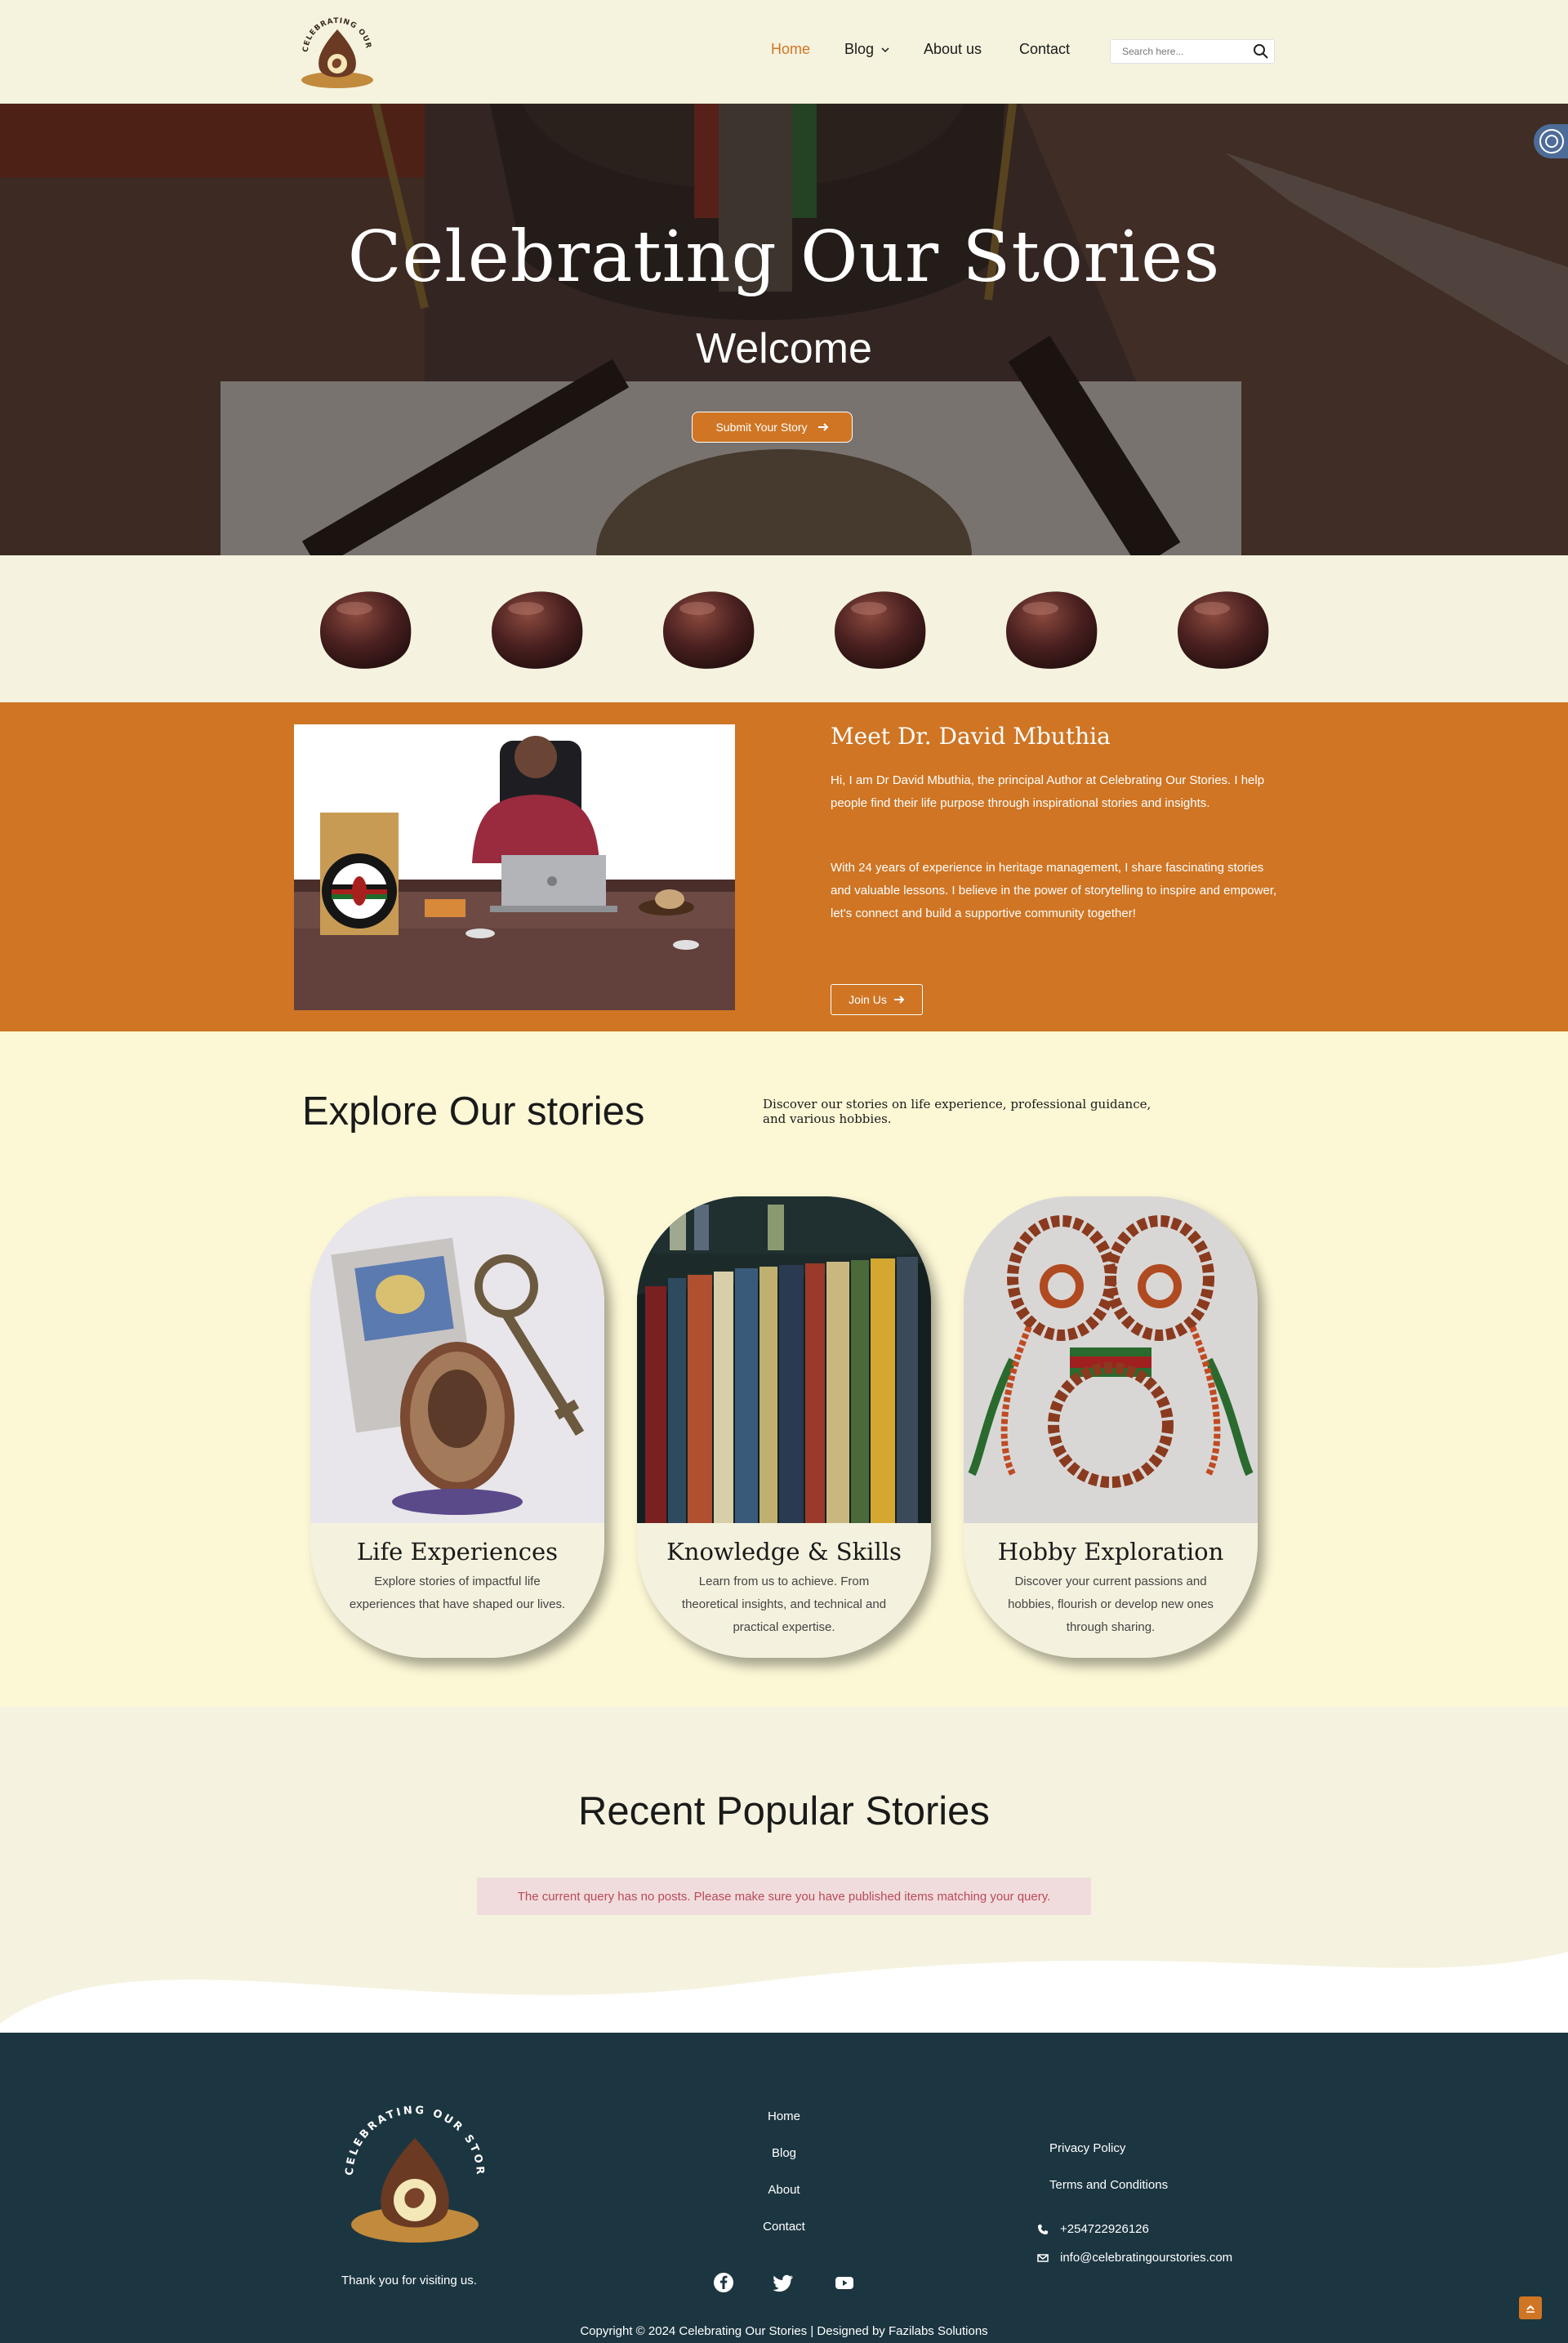 The image size is (1568, 2343). I want to click on accessibility-badge, so click(1551, 141).